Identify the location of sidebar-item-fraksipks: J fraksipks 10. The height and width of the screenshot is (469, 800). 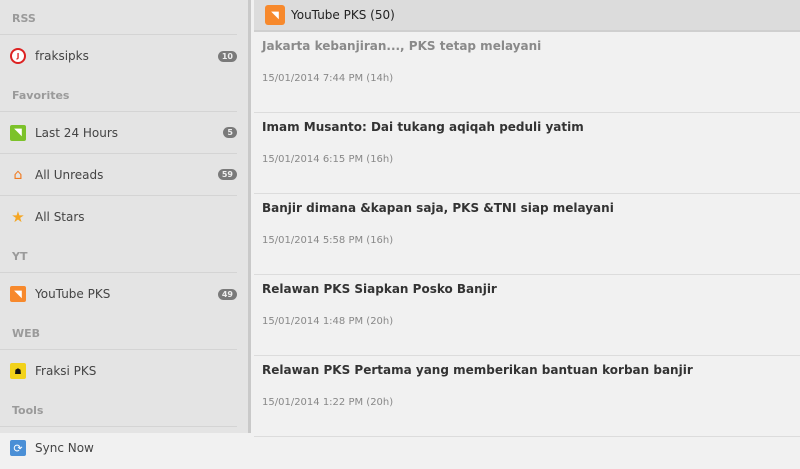
(118, 56).